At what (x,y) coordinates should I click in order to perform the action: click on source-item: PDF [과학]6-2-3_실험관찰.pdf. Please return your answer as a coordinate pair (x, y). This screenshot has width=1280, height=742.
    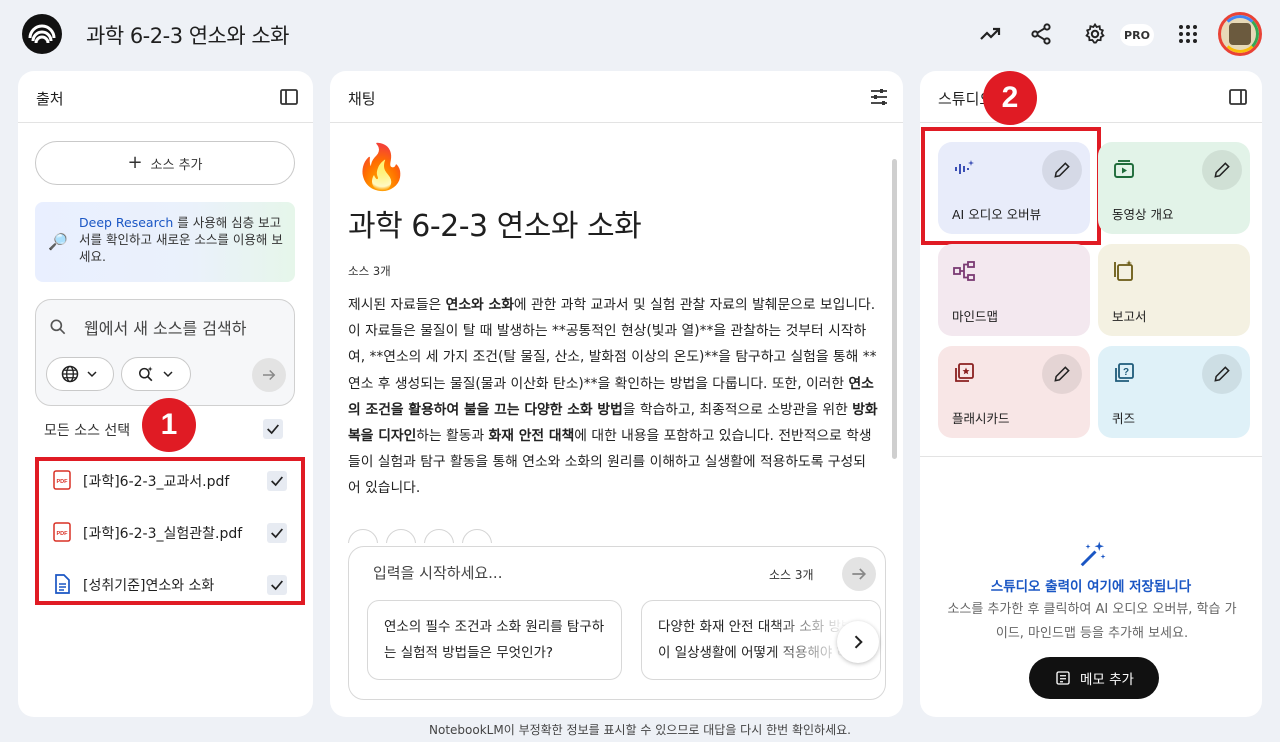
    Looking at the image, I should click on (170, 533).